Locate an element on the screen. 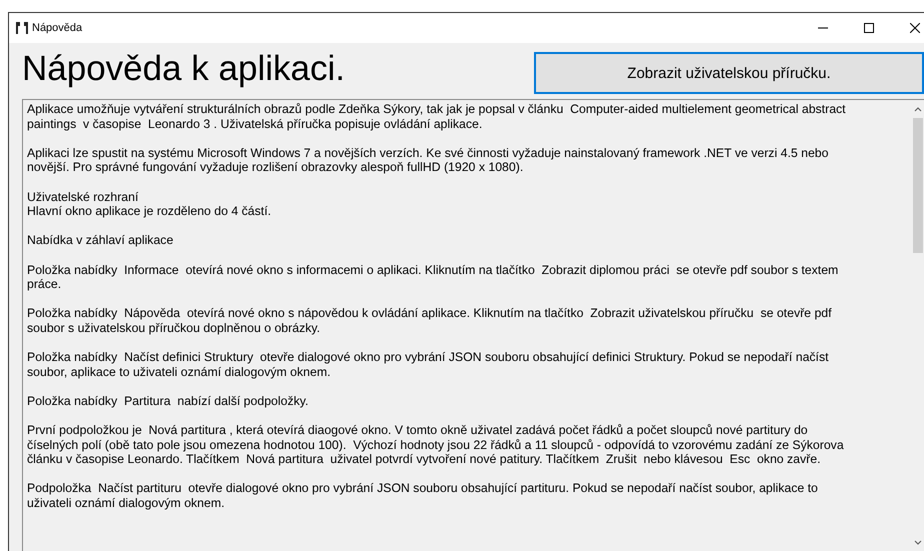  help-paragraph: Položka nabídky Informace otevírá nové okno s informacemi o aplikaci. Kliknutím na tlačítko Zobrazit diplomou práci se otevře pdf soubor s textem práce. is located at coordinates (433, 277).